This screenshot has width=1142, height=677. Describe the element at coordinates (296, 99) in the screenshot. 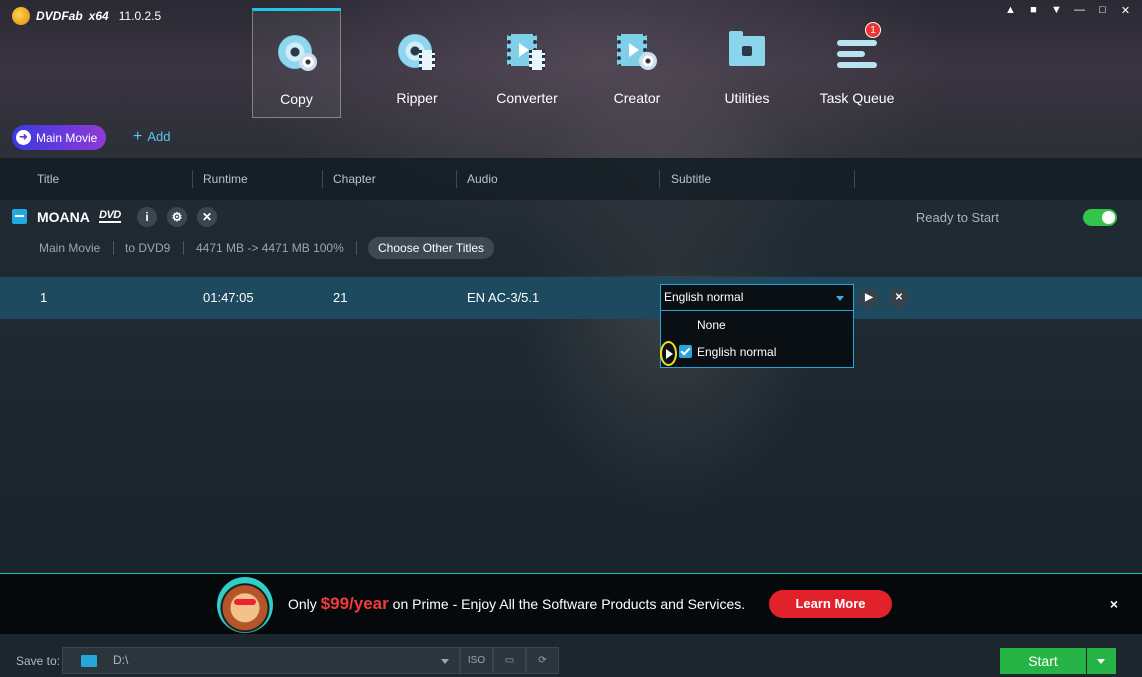

I see `module-label: Copy` at that location.